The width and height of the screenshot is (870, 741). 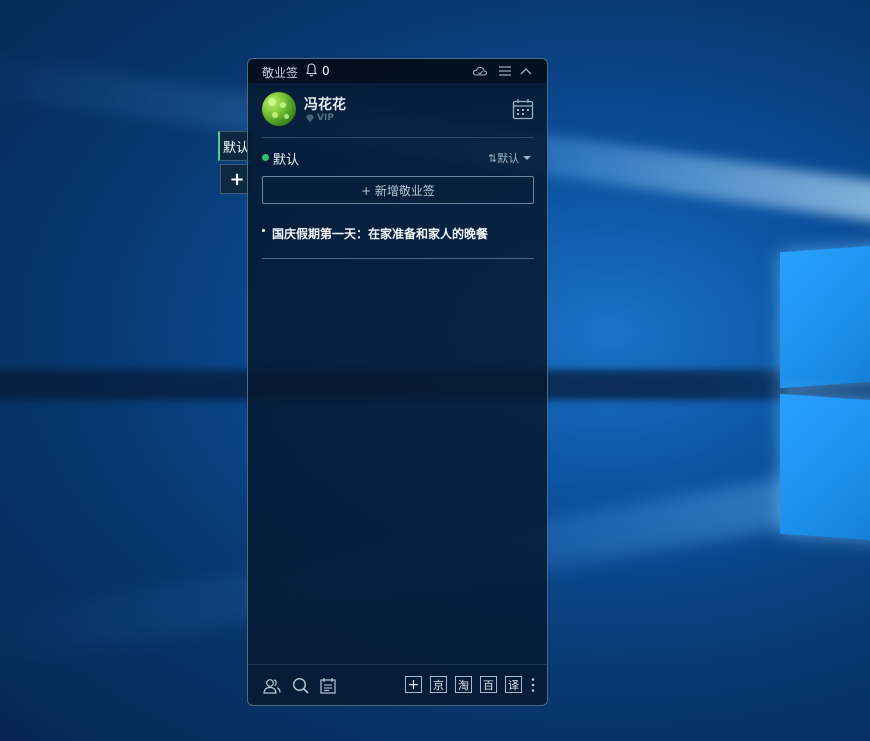 What do you see at coordinates (463, 684) in the screenshot?
I see `taobao-shortcut-button: 淘` at bounding box center [463, 684].